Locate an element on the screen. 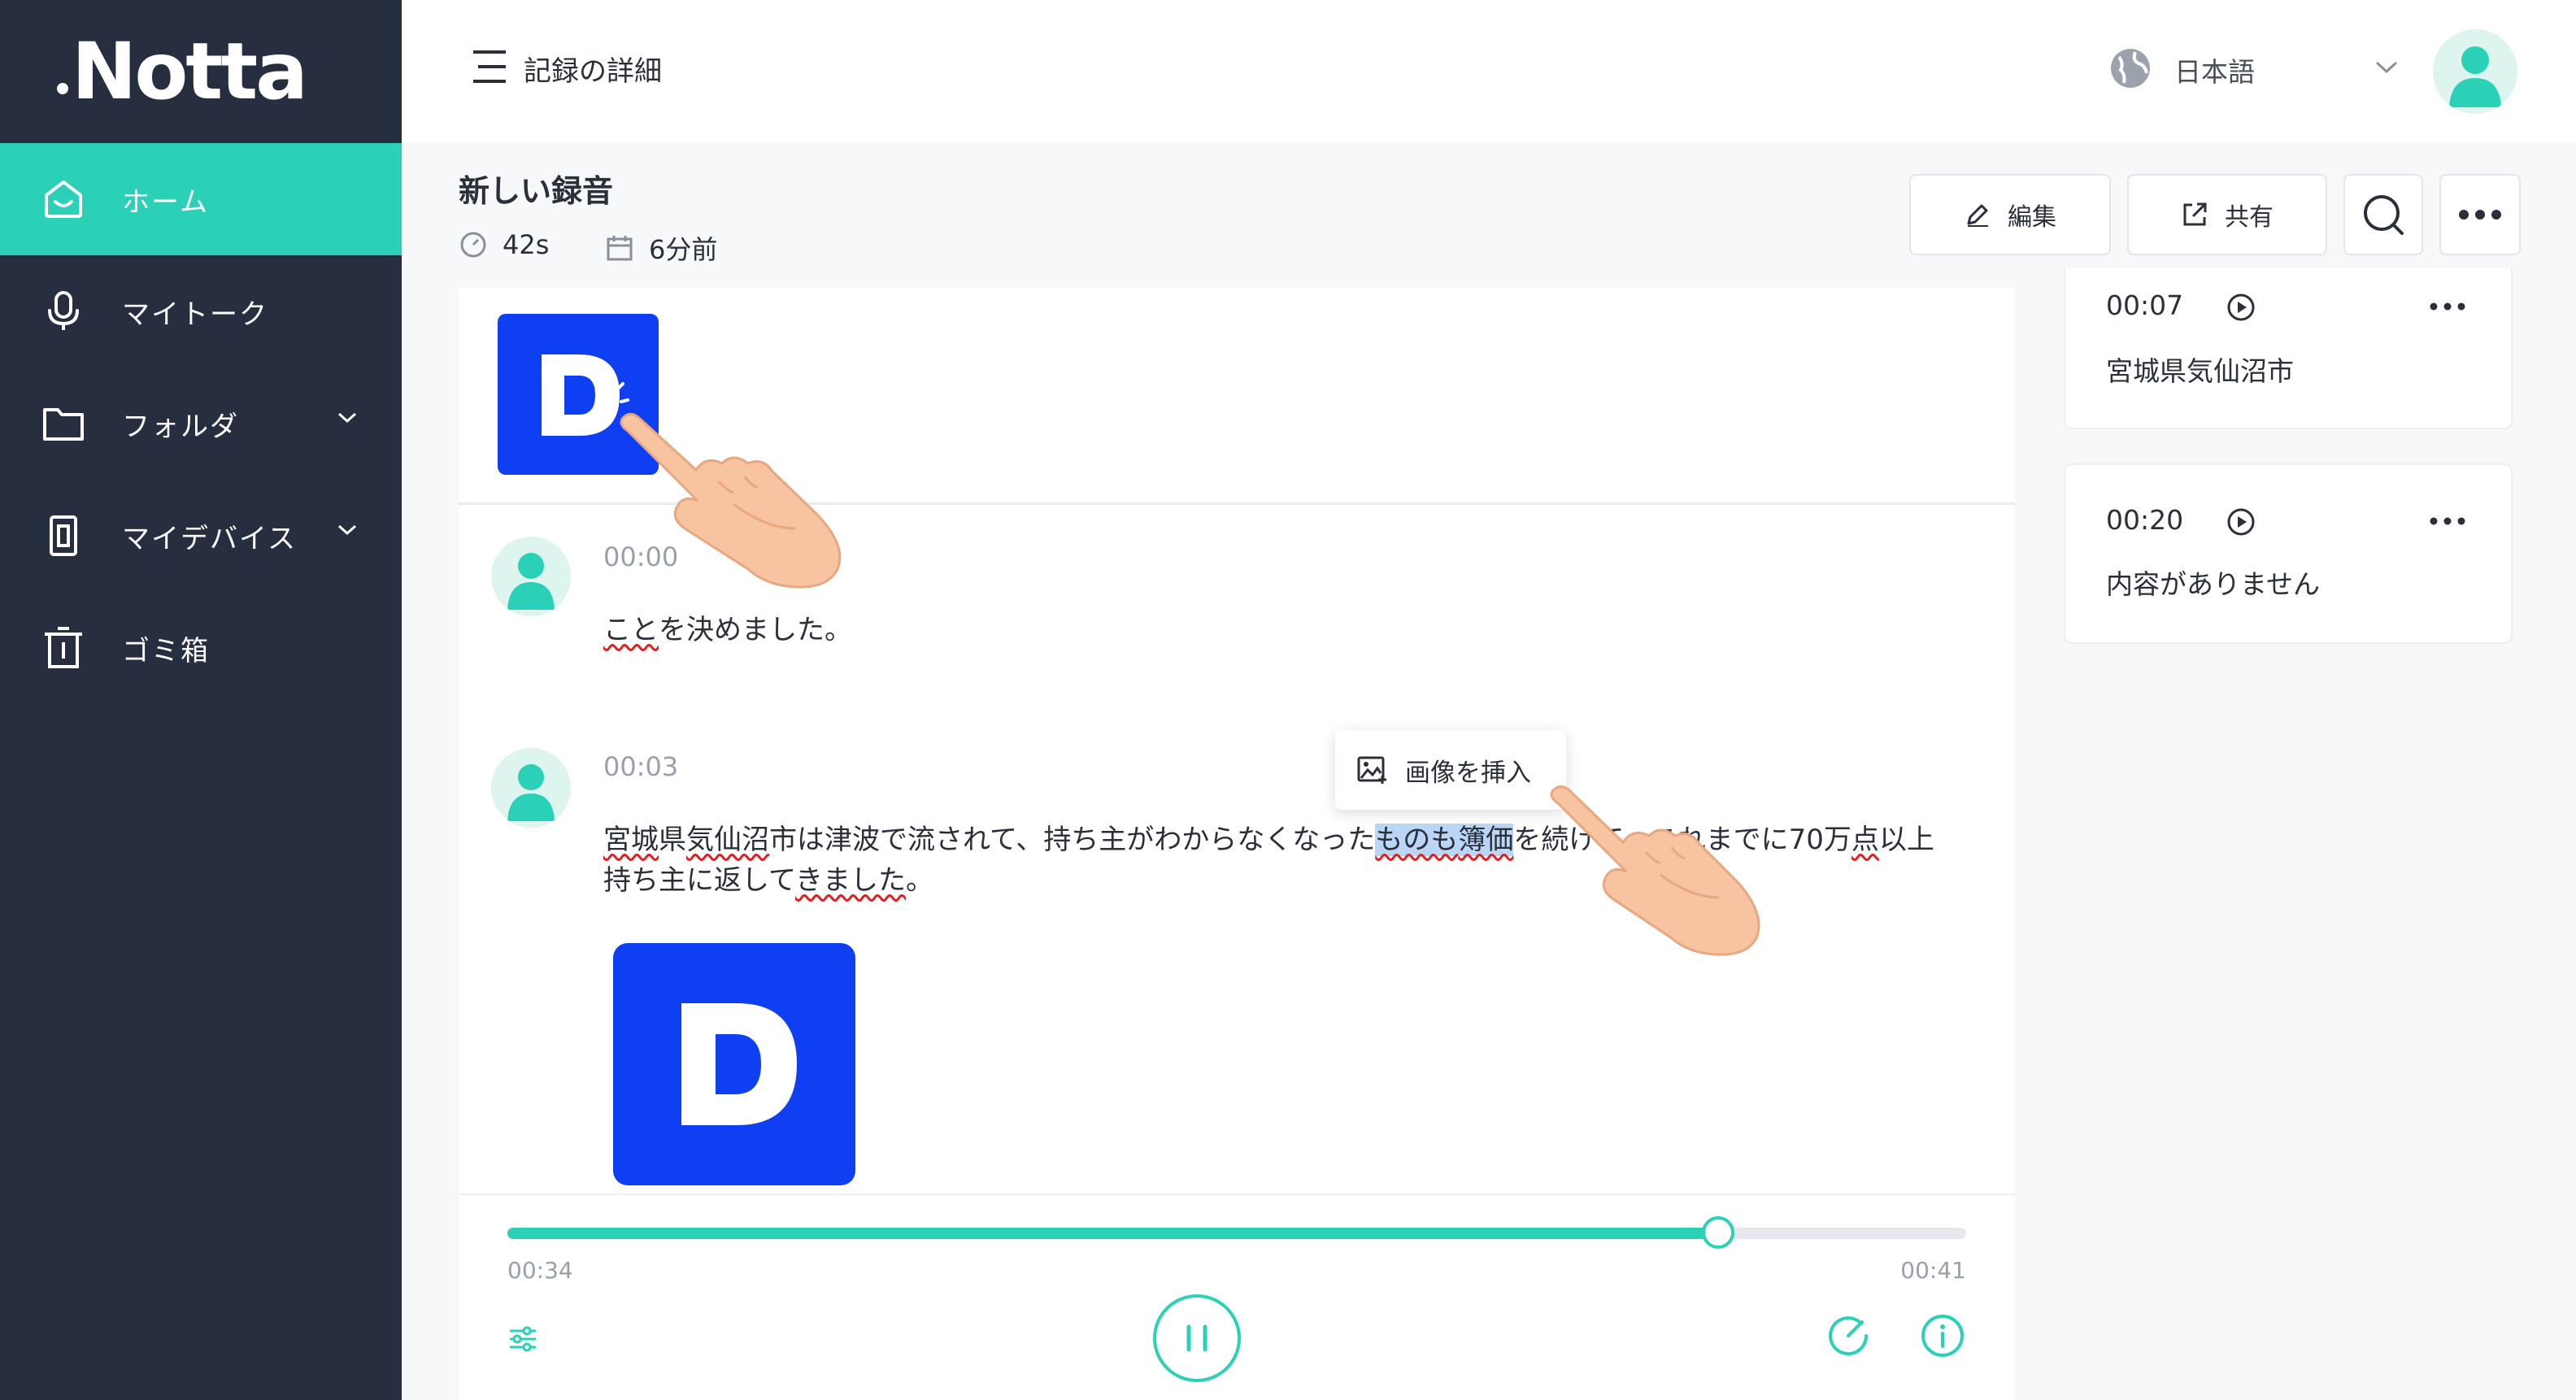 This screenshot has height=1400, width=2576. duration-value: 42s is located at coordinates (526, 244).